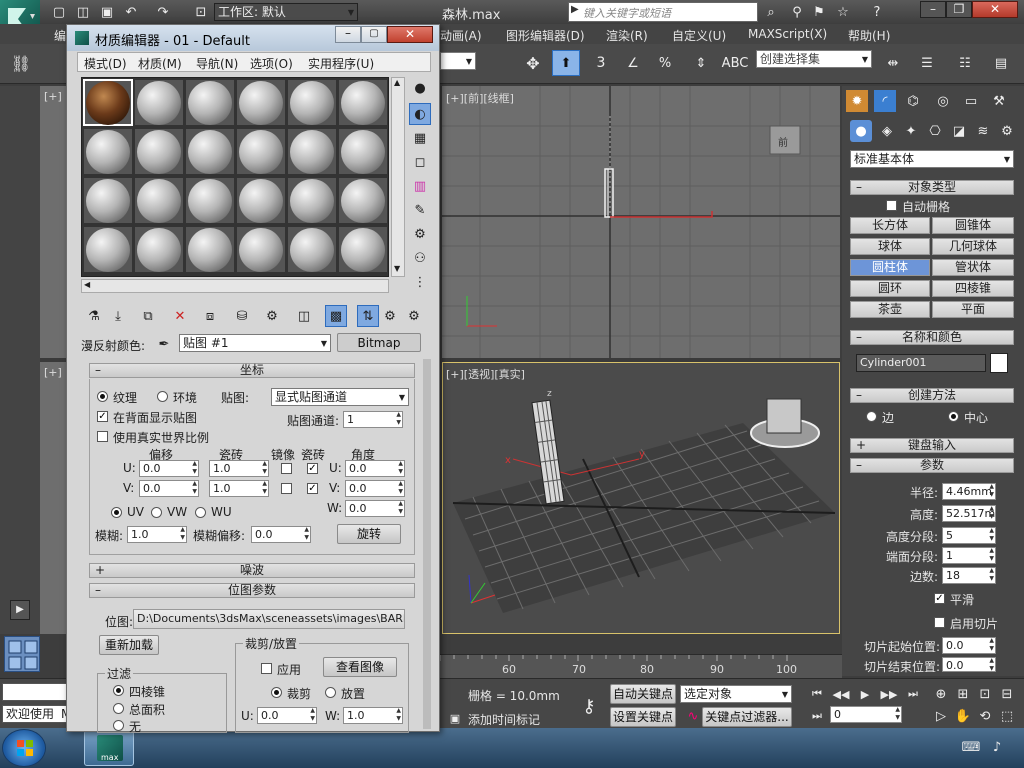 This screenshot has width=1024, height=768. Describe the element at coordinates (911, 131) in the screenshot. I see `lights-icon: ✦` at that location.